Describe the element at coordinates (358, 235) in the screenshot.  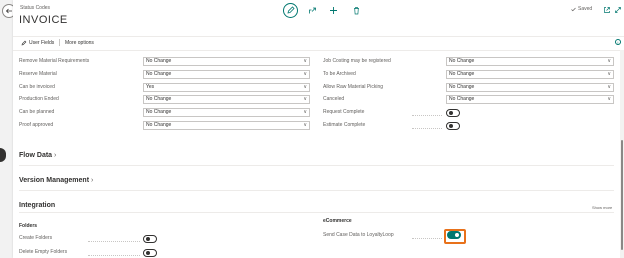
I see `send-case-data-label: Send Case Data to LoyaltyLoop` at that location.